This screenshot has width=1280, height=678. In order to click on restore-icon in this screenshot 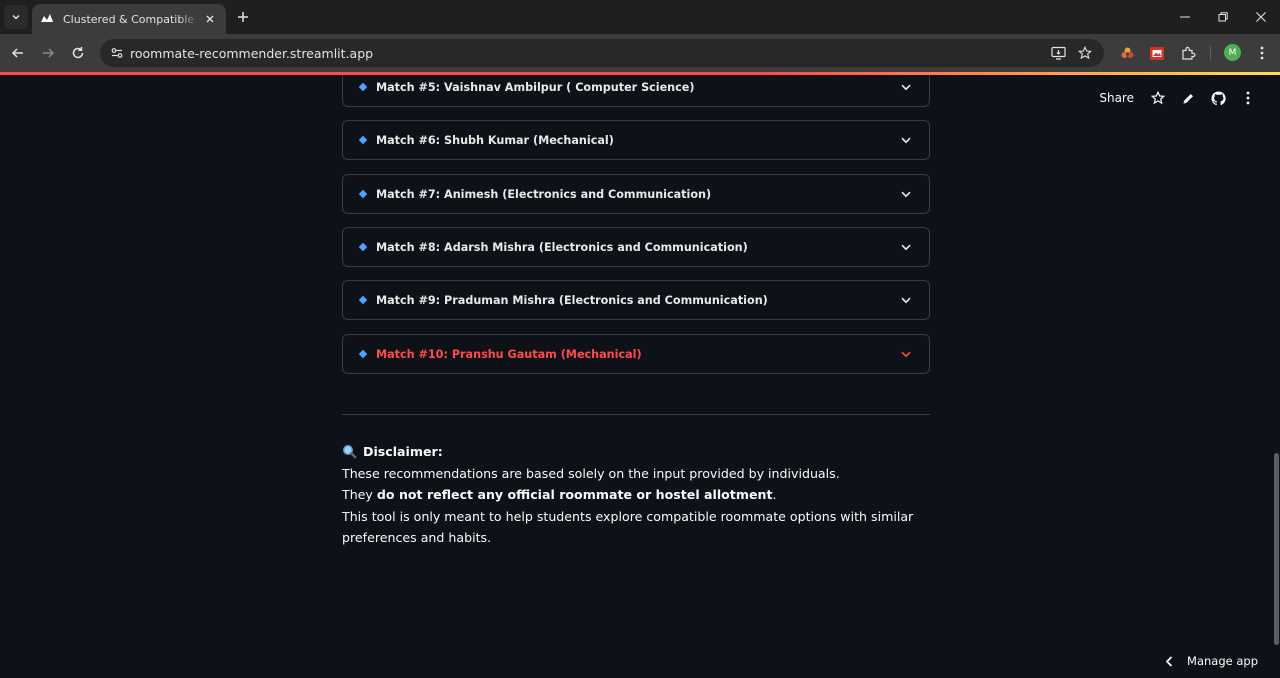, I will do `click(1223, 17)`.